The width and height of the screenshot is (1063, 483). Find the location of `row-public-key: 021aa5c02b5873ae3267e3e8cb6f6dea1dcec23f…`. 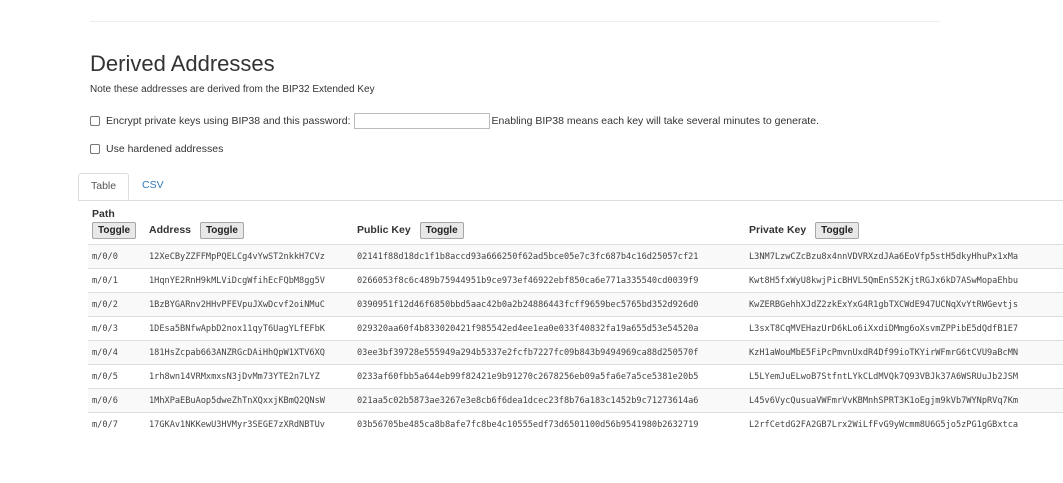

row-public-key: 021aa5c02b5873ae3267e3e8cb6f6dea1dcec23f… is located at coordinates (549, 400).